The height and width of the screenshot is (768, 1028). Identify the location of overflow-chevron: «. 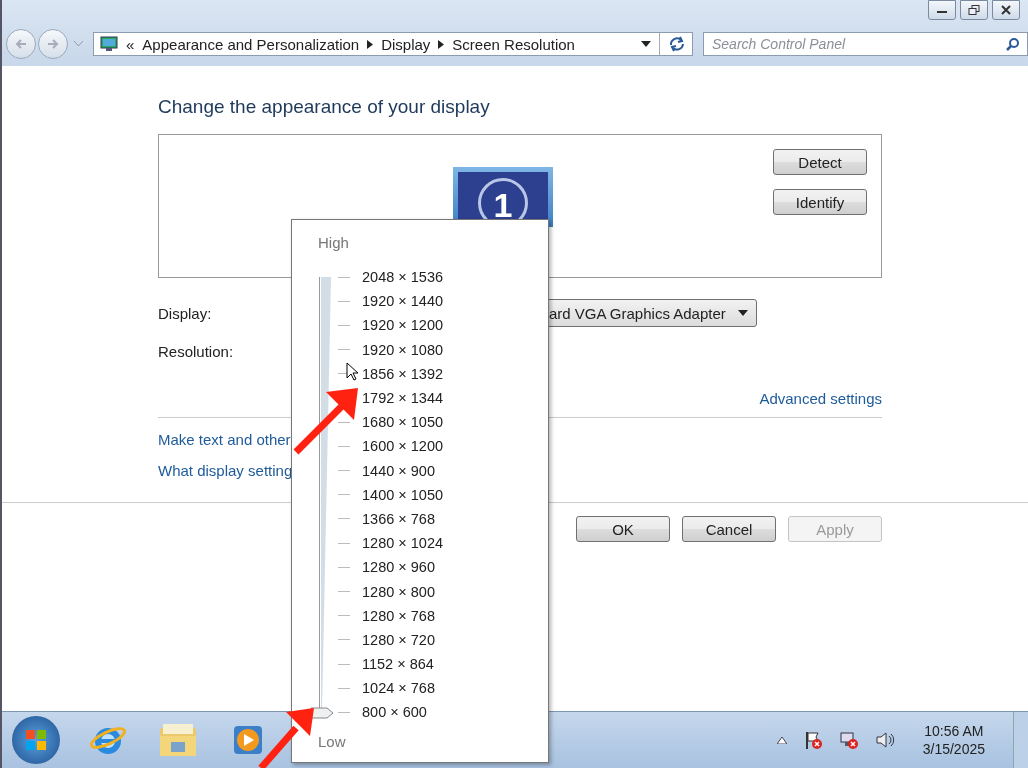
(130, 44).